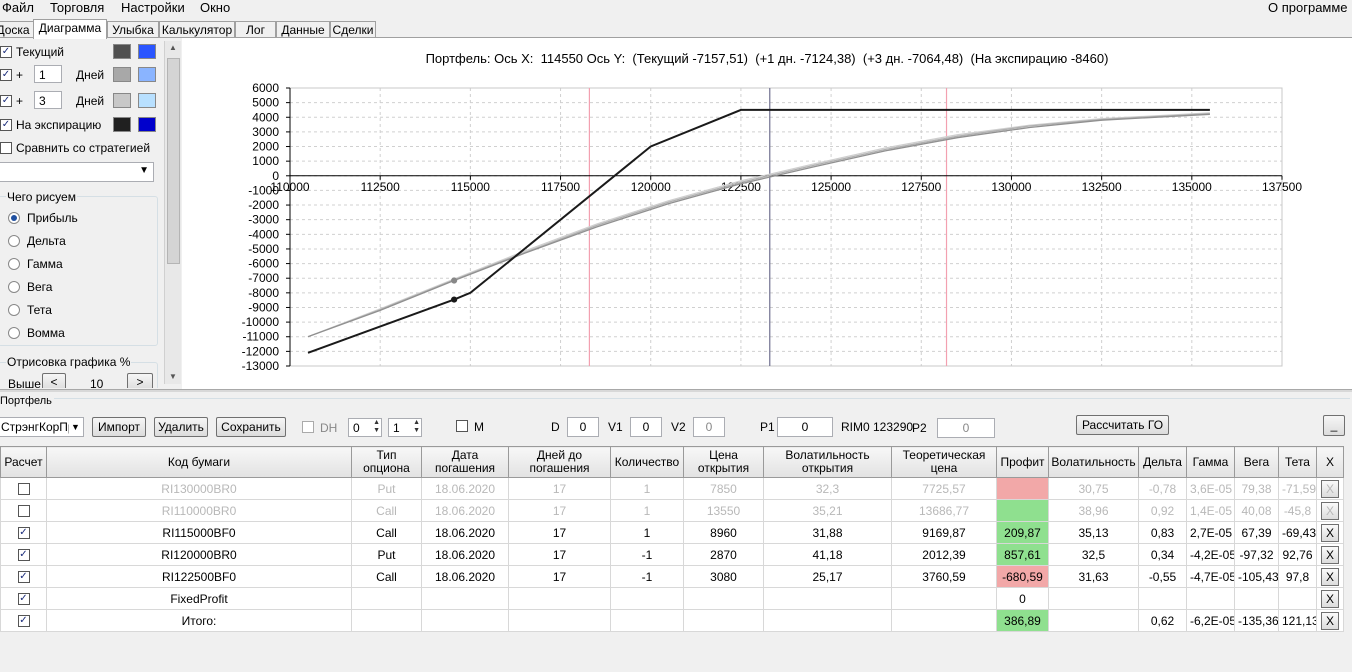 This screenshot has height=672, width=1352. What do you see at coordinates (676, 390) in the screenshot?
I see `splitter` at bounding box center [676, 390].